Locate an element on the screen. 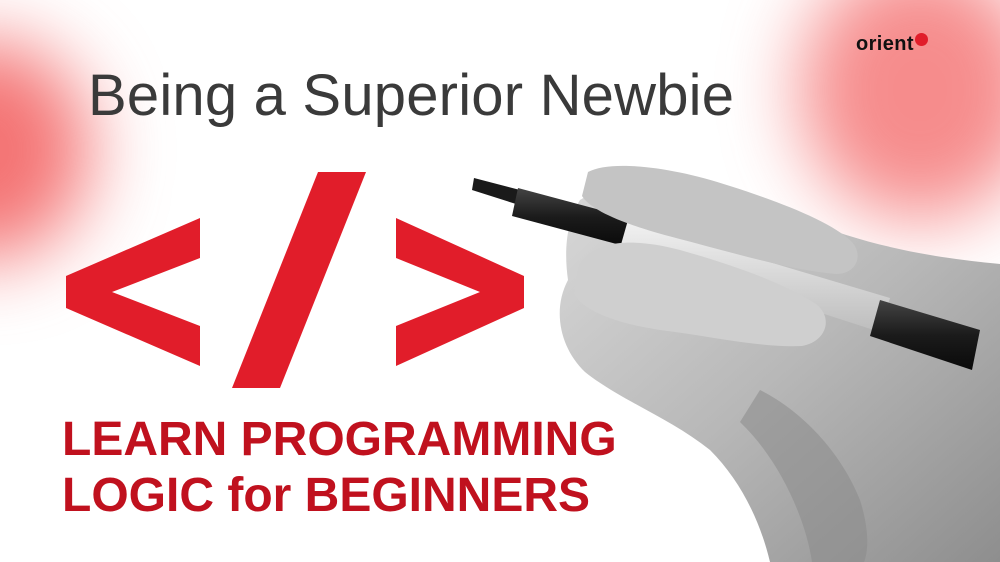  headline-line-1: LEARN PROGRAMMING is located at coordinates (339, 439).